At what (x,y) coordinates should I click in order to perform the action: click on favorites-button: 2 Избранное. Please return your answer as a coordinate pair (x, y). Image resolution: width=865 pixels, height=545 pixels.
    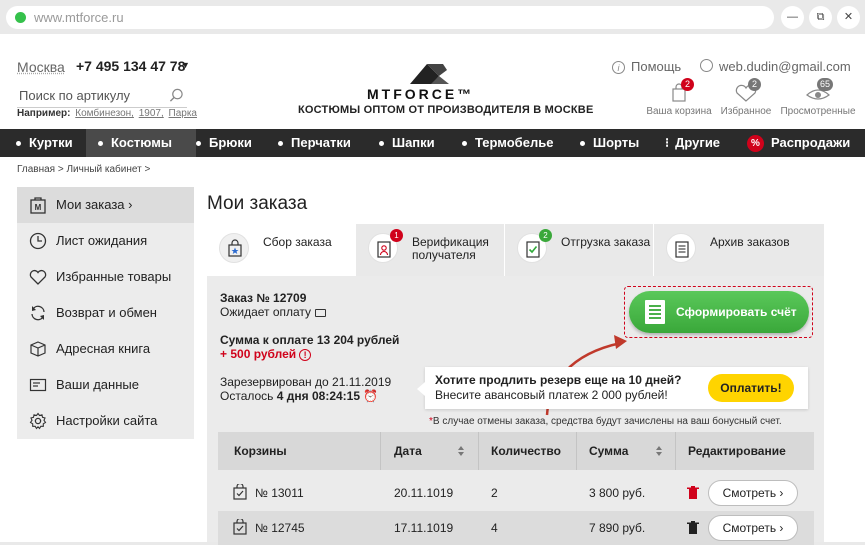
    Looking at the image, I should click on (746, 97).